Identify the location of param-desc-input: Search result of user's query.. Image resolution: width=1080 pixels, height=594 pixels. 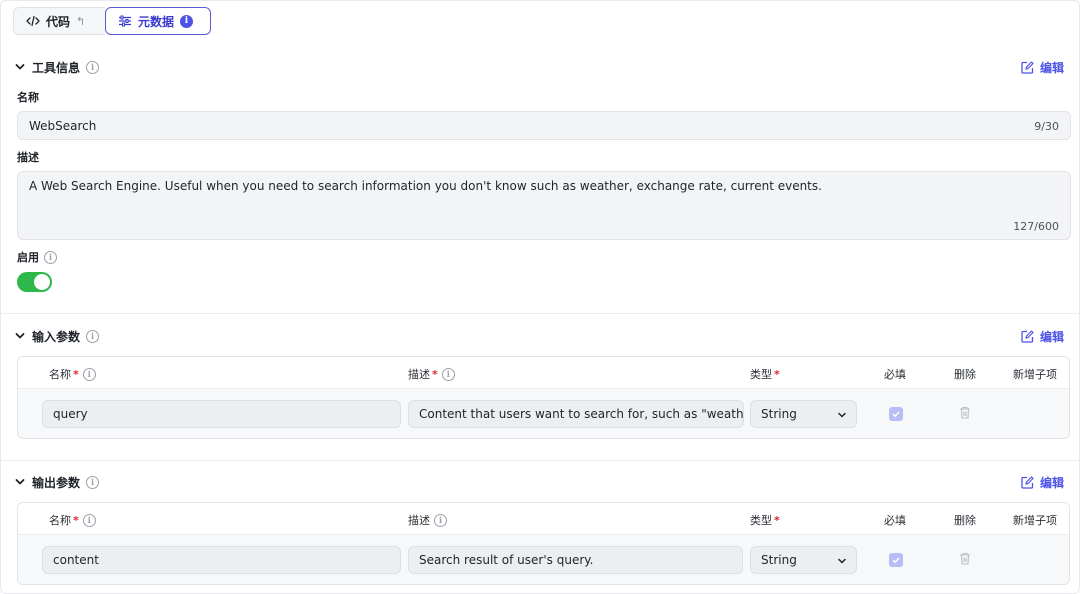
(575, 560).